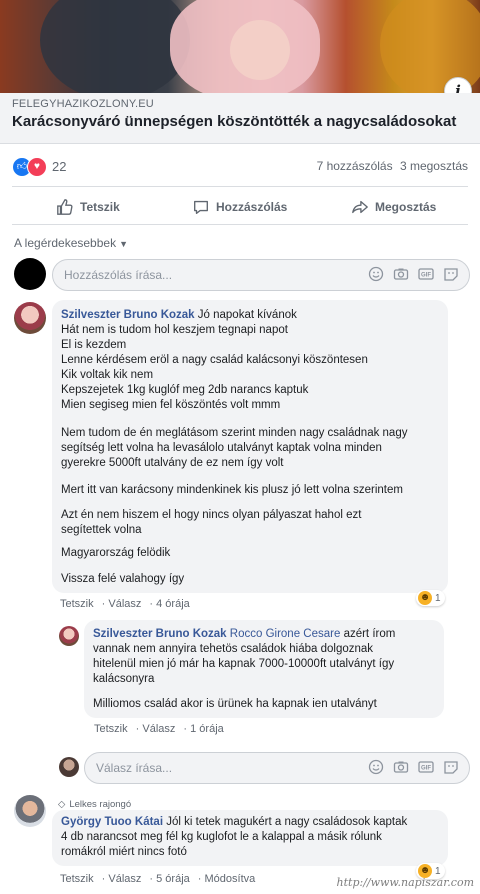 The height and width of the screenshot is (894, 480). I want to click on comment-paragraph: Vissza felé valahogy így, so click(253, 579).